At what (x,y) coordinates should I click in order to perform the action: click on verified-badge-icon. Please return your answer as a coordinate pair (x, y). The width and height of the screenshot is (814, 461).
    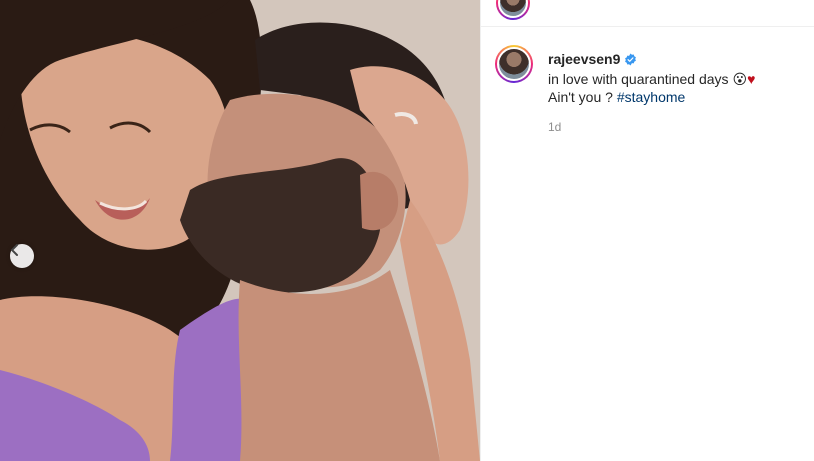
    Looking at the image, I should click on (630, 61).